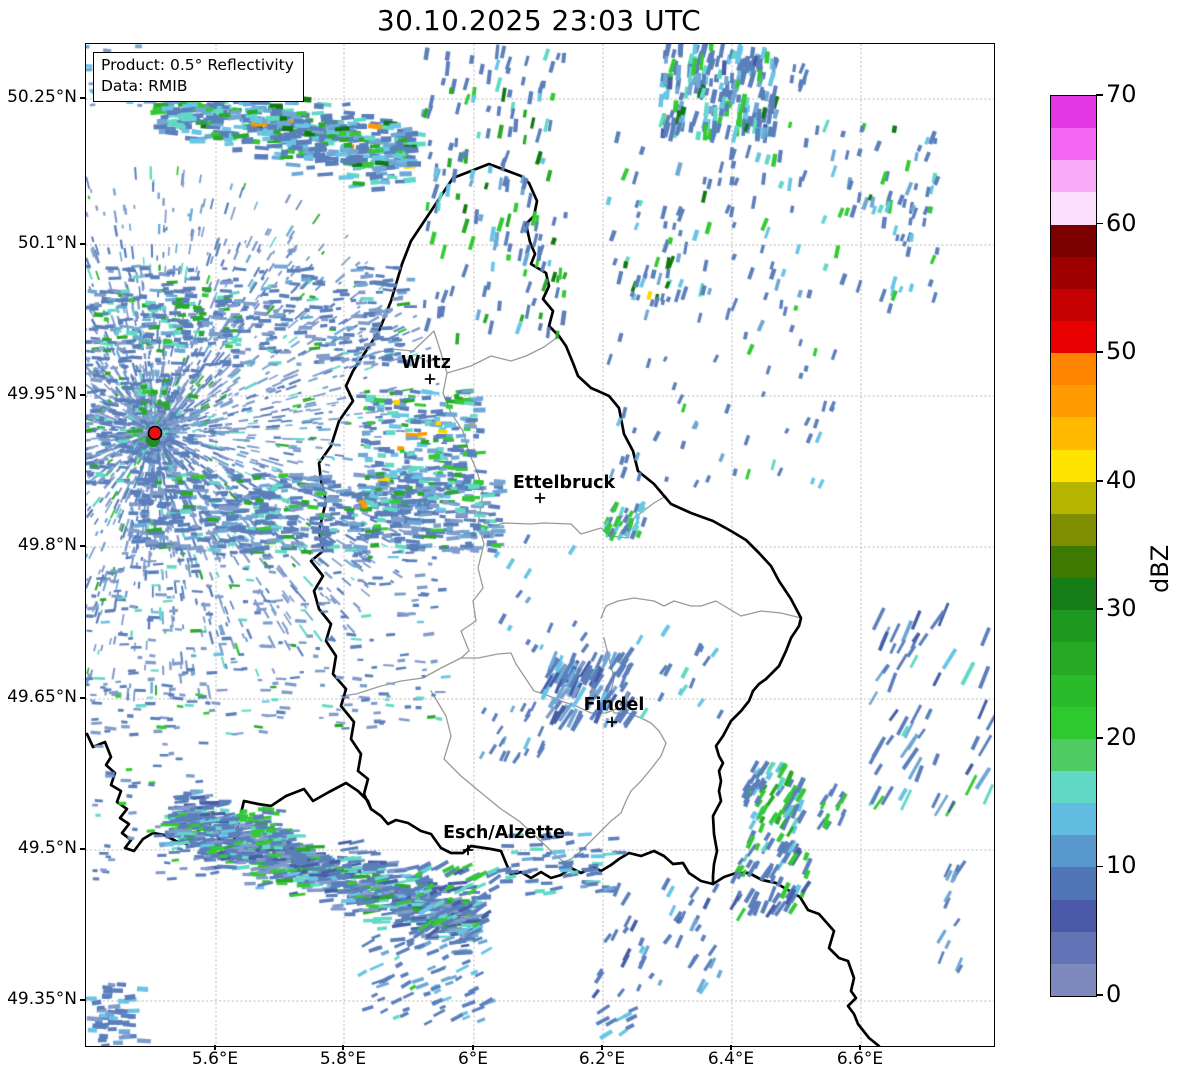 Image resolution: width=1184 pixels, height=1081 pixels. Describe the element at coordinates (1121, 222) in the screenshot. I see `colorbar-tick-label: 60` at that location.